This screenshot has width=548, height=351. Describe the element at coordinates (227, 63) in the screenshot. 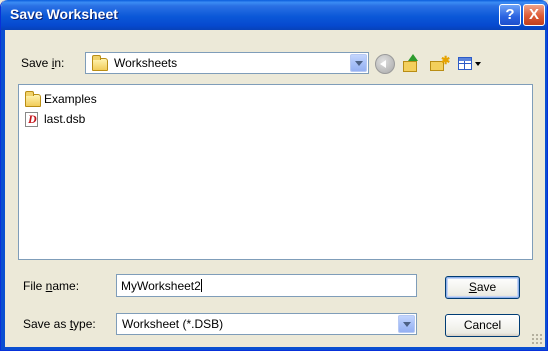

I see `save-in-dropdown: Worksheets` at that location.